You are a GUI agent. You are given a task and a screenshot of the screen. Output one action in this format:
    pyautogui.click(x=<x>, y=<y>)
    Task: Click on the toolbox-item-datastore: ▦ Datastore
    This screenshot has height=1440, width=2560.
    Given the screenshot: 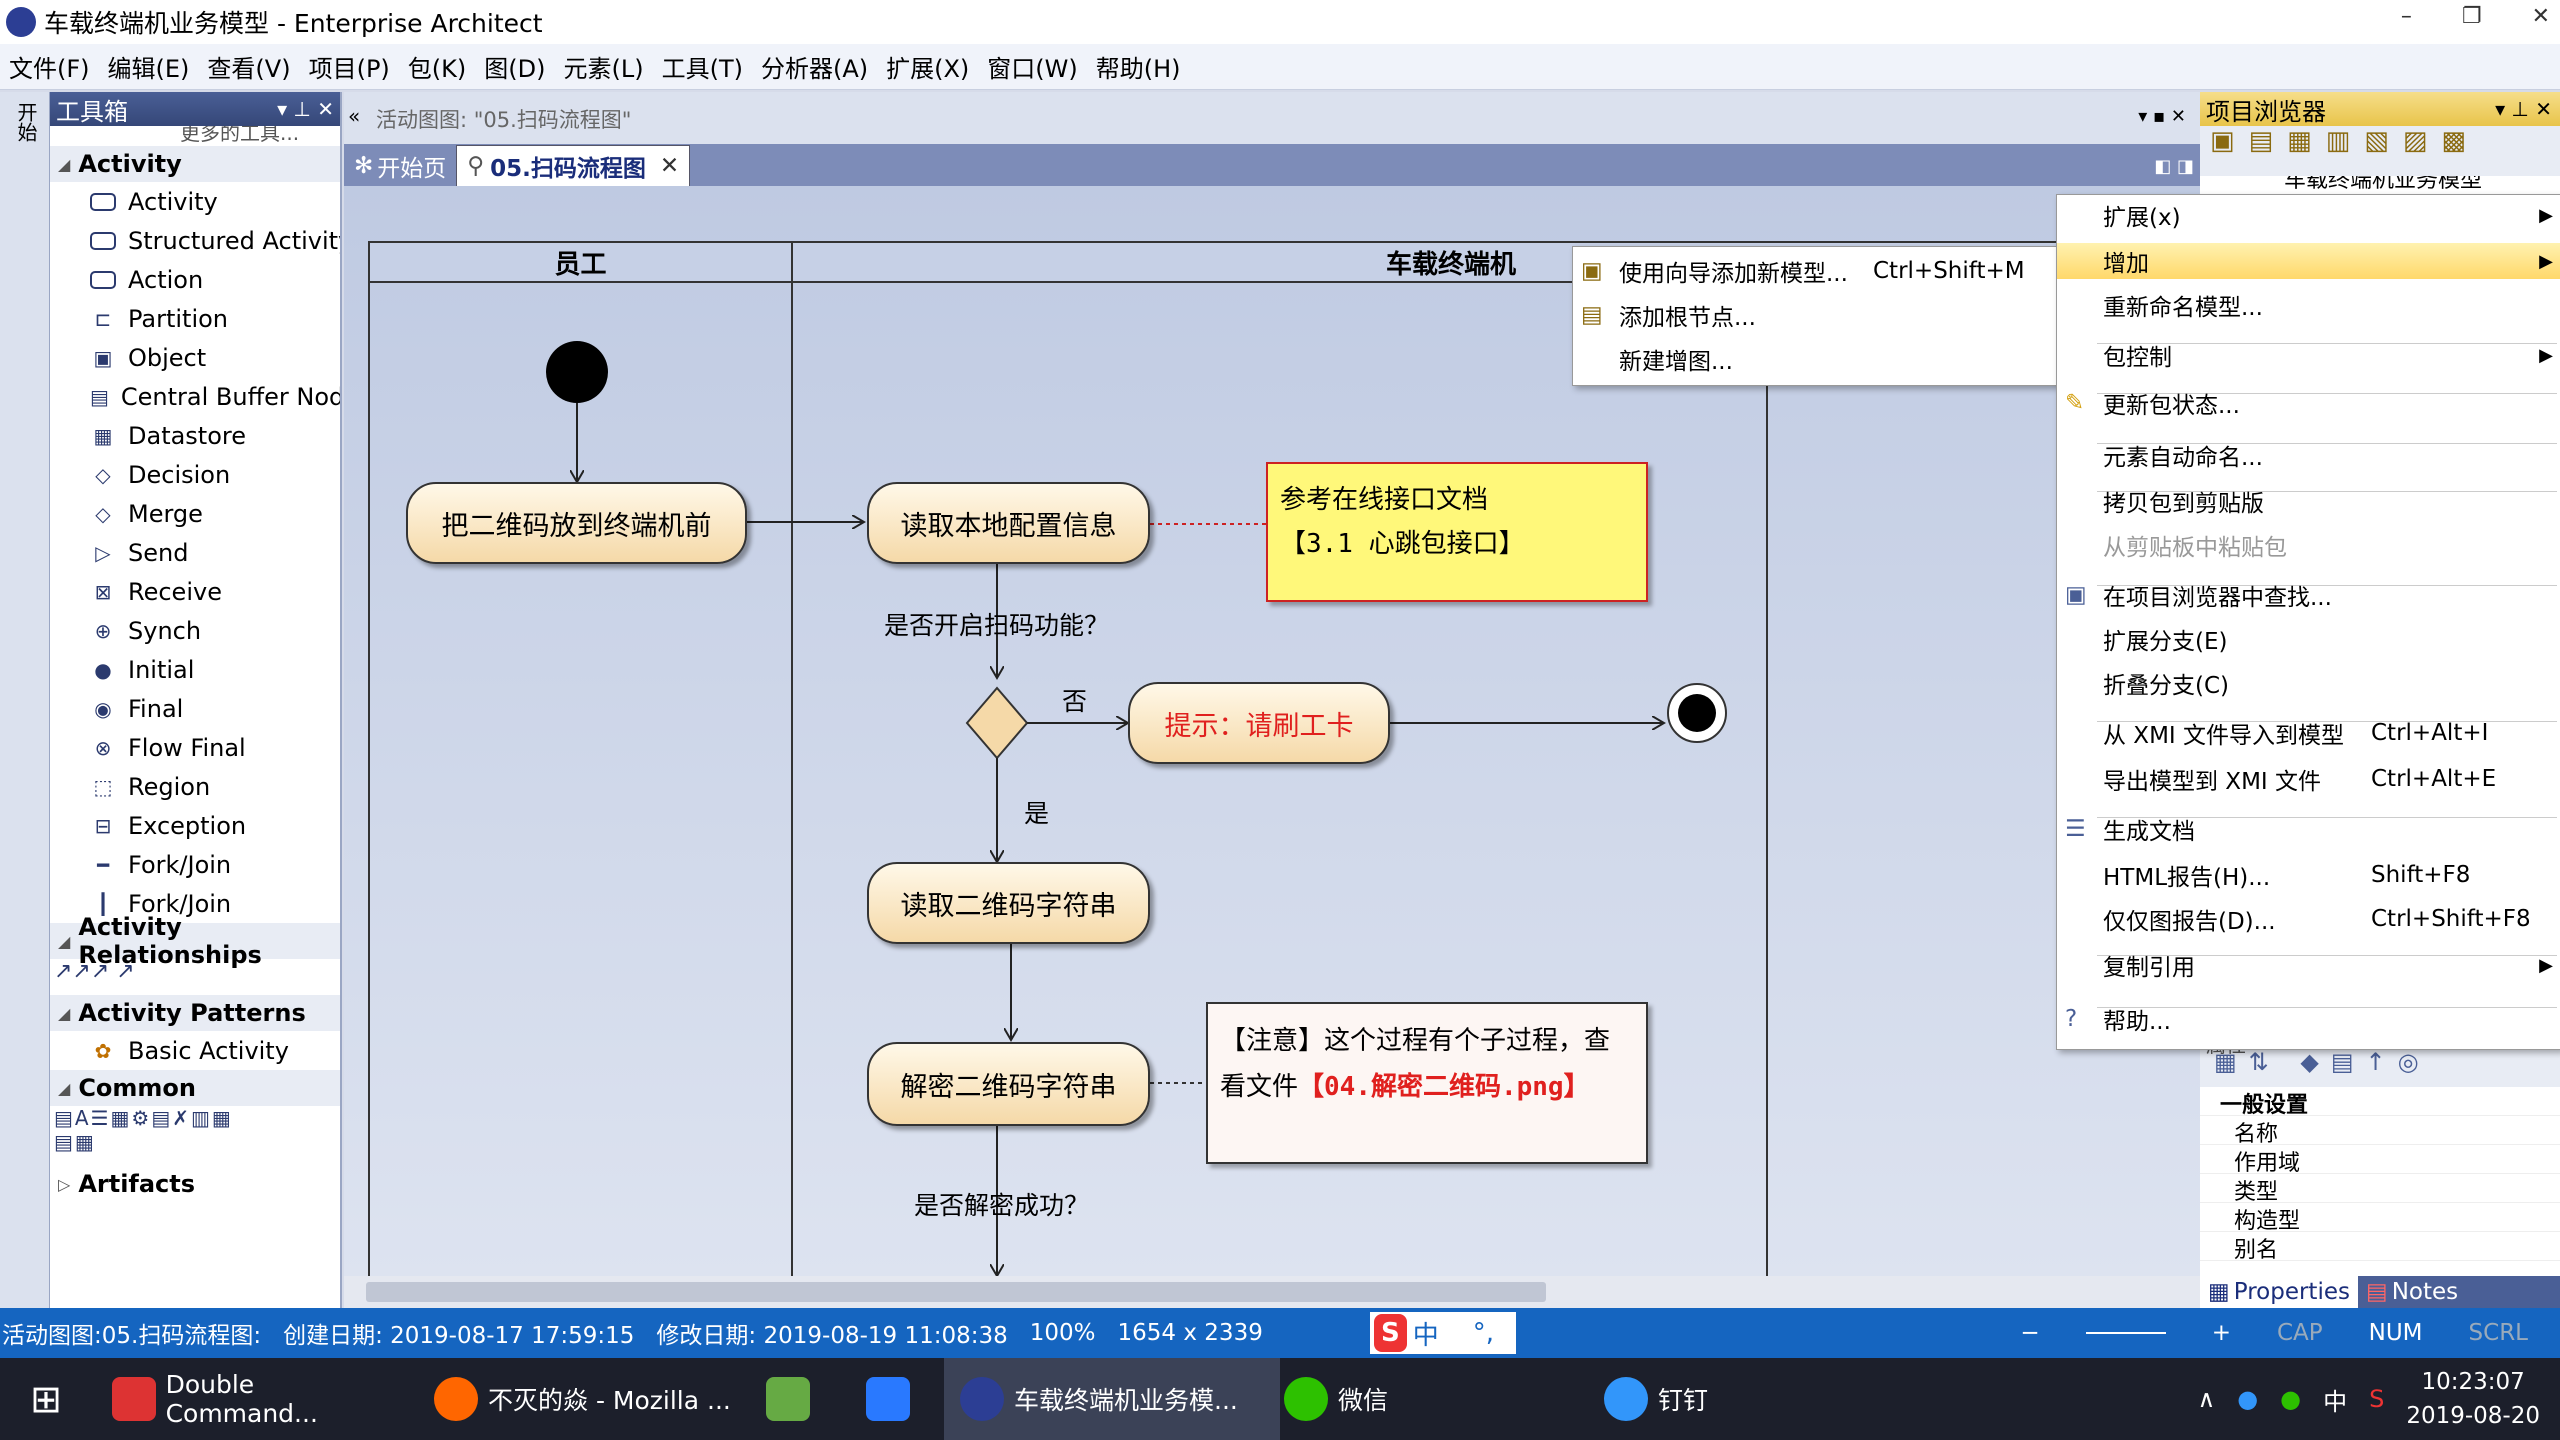 What is the action you would take?
    pyautogui.click(x=195, y=435)
    